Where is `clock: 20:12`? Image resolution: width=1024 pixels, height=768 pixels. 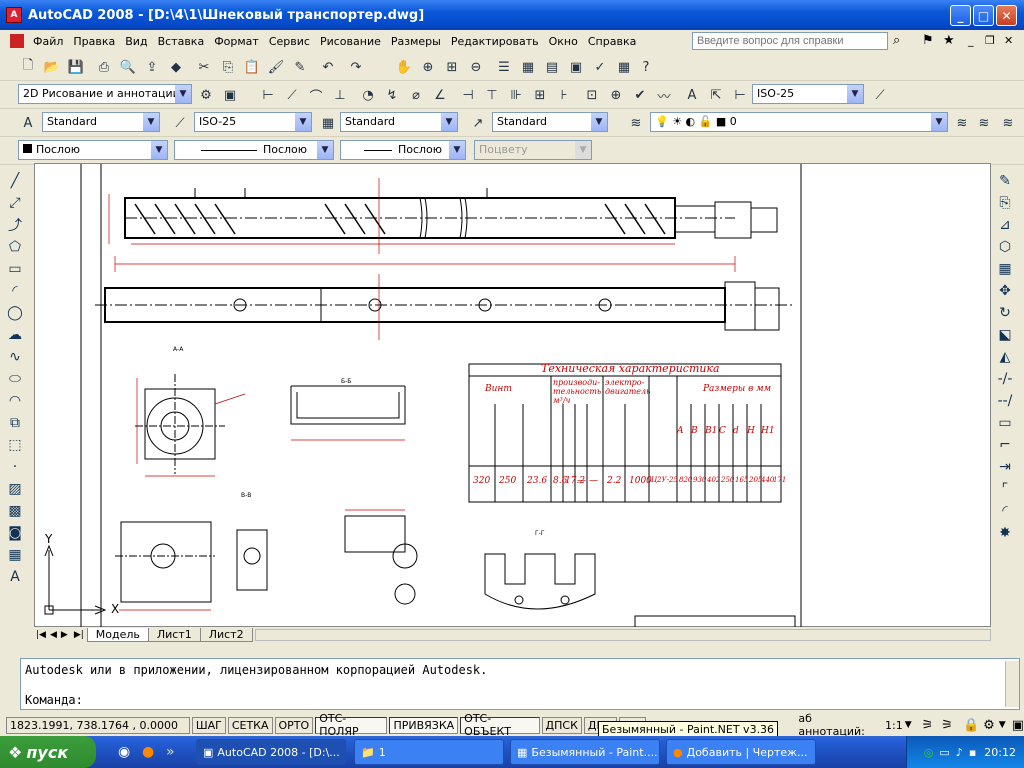
clock: 20:12 is located at coordinates (1000, 752).